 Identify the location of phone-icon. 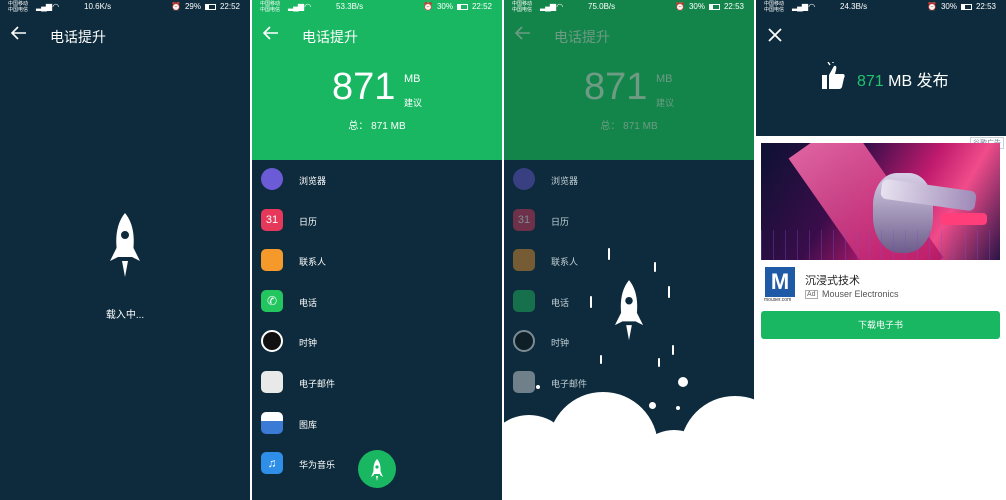
(524, 300).